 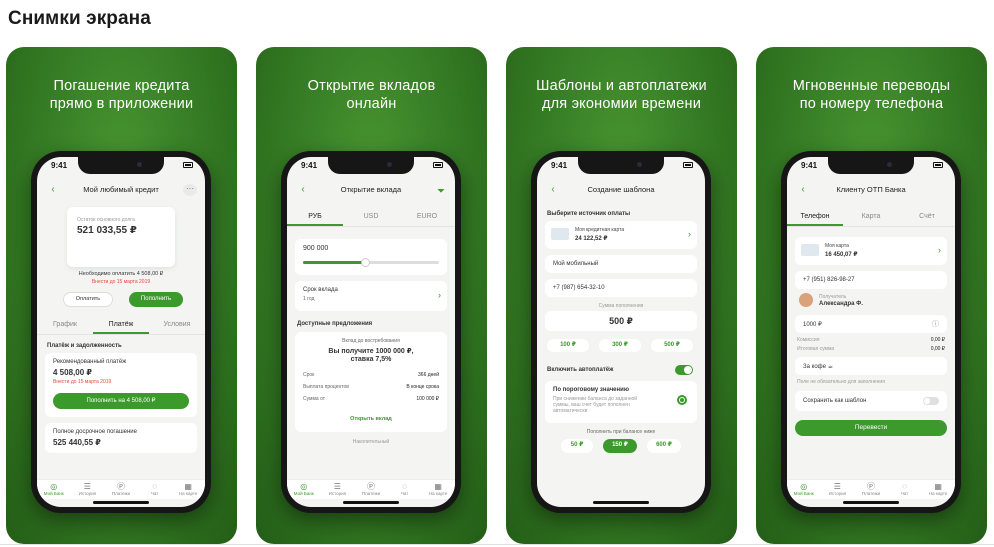 I want to click on save-template-row: Сохранить как шаблон, so click(x=871, y=401).